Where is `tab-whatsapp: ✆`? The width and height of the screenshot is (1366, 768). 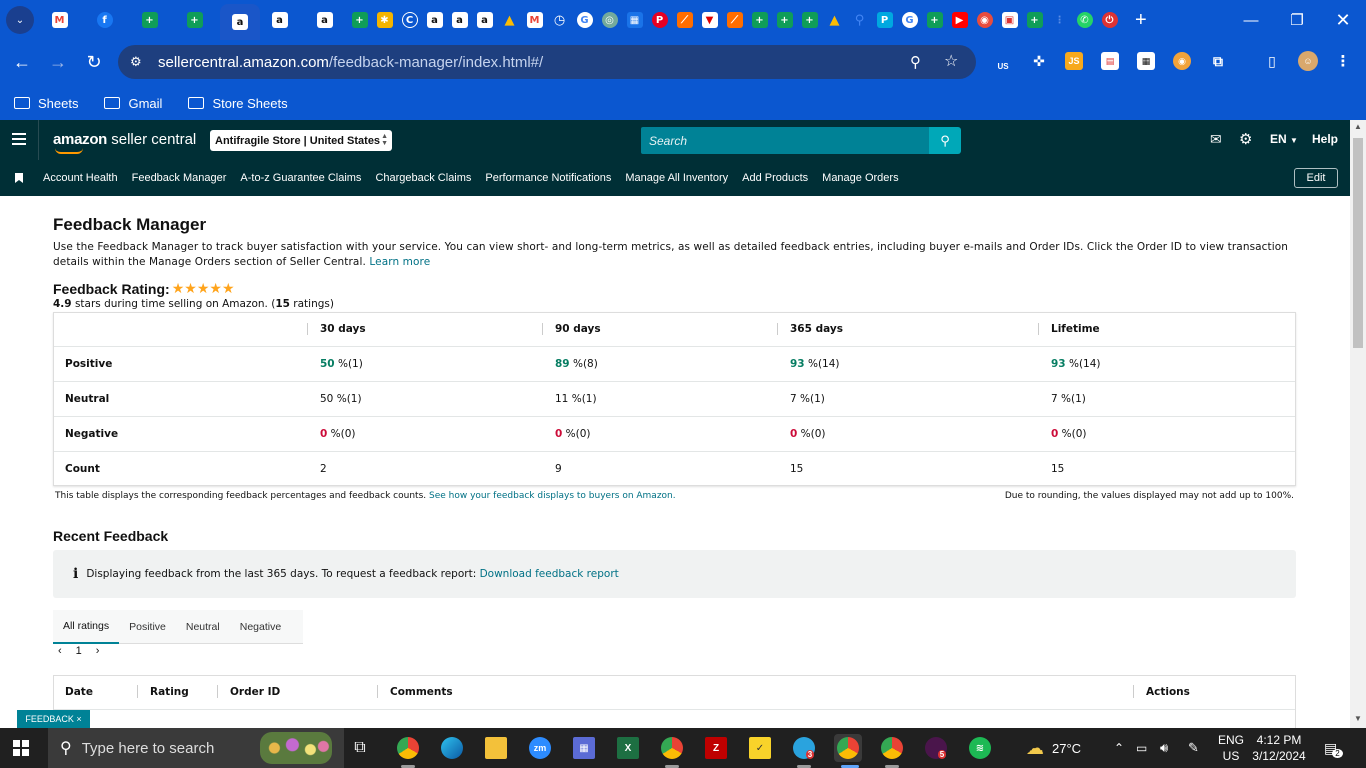 tab-whatsapp: ✆ is located at coordinates (1084, 20).